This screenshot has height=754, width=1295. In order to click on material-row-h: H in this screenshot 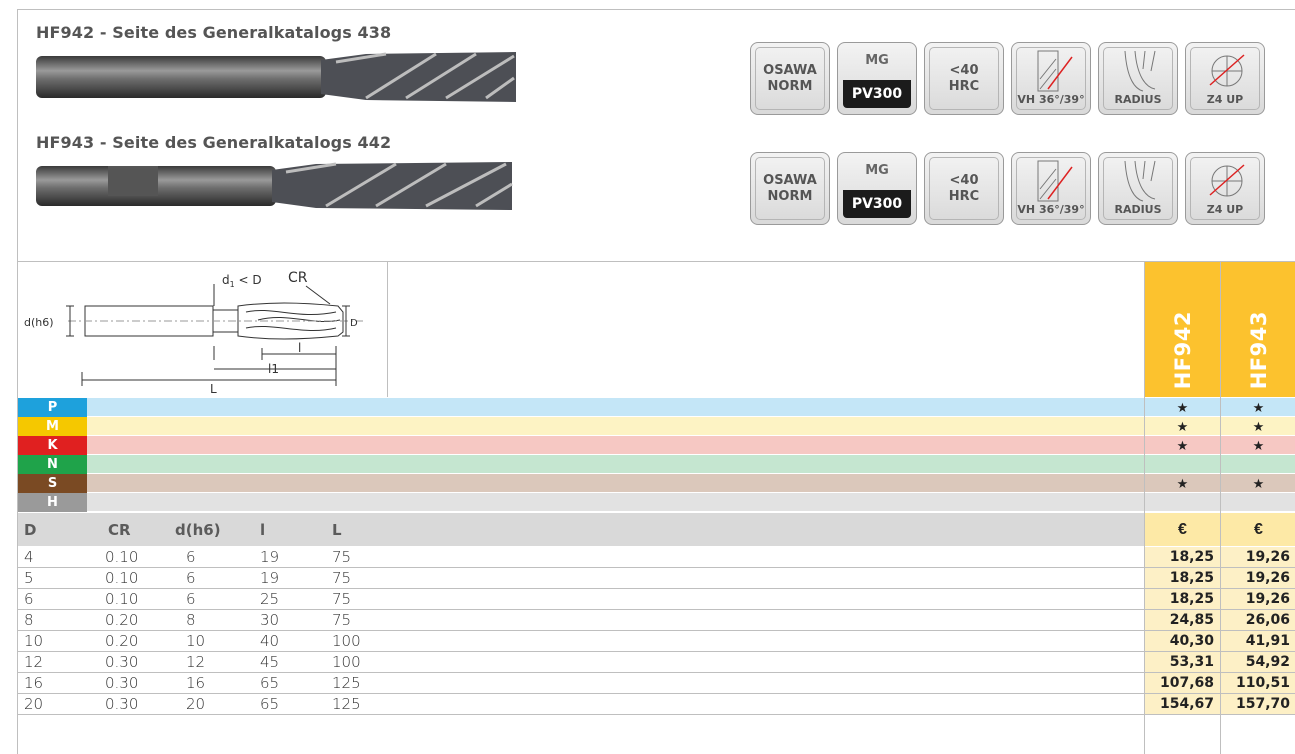, I will do `click(656, 502)`.